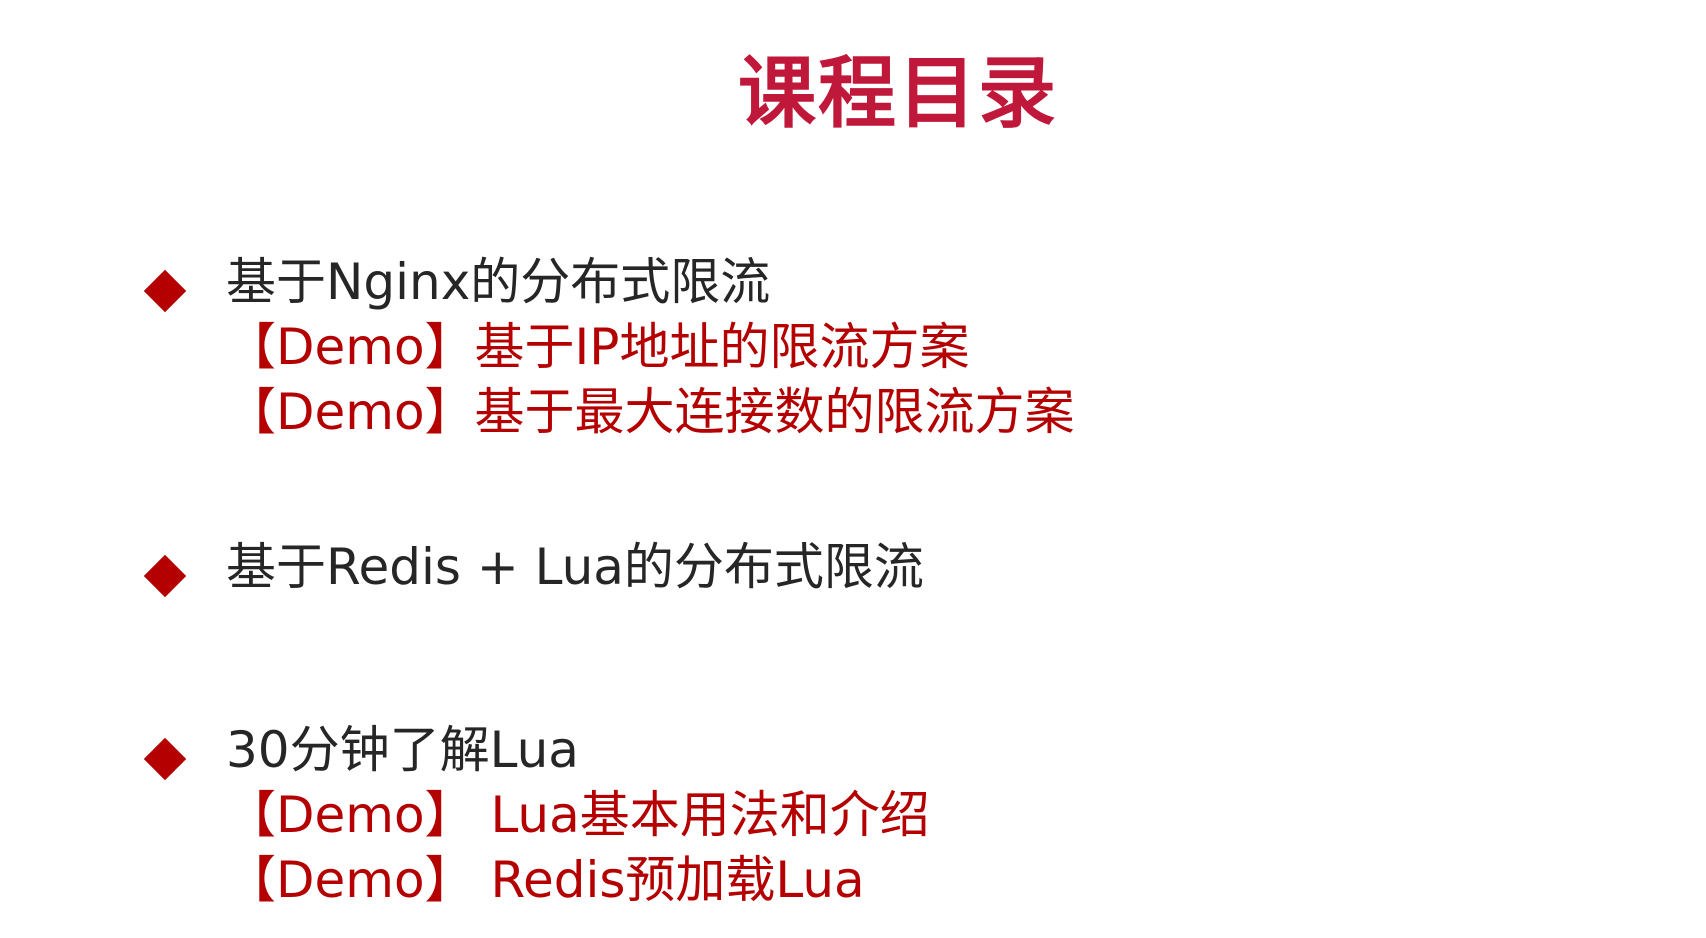  Describe the element at coordinates (498, 282) in the screenshot. I see `toc-heading: 基于Nginx的分布式限流` at that location.